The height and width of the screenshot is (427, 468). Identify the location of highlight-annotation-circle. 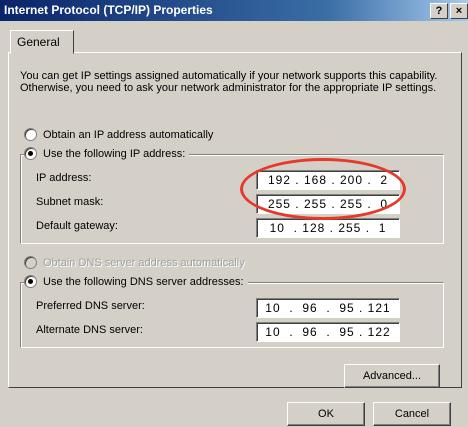
(323, 189).